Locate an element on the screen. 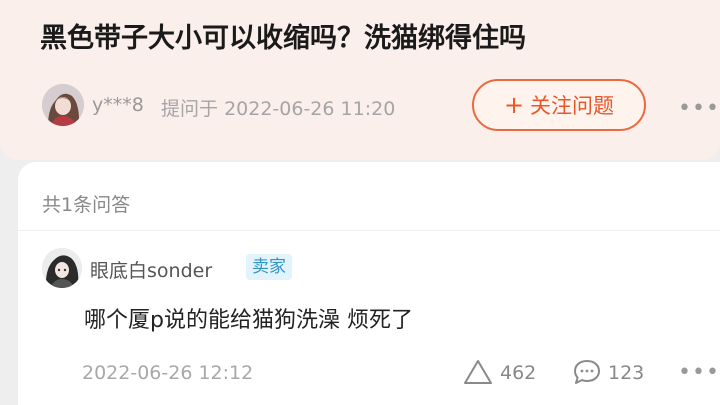 The image size is (720, 405). answerer-avatar is located at coordinates (62, 268).